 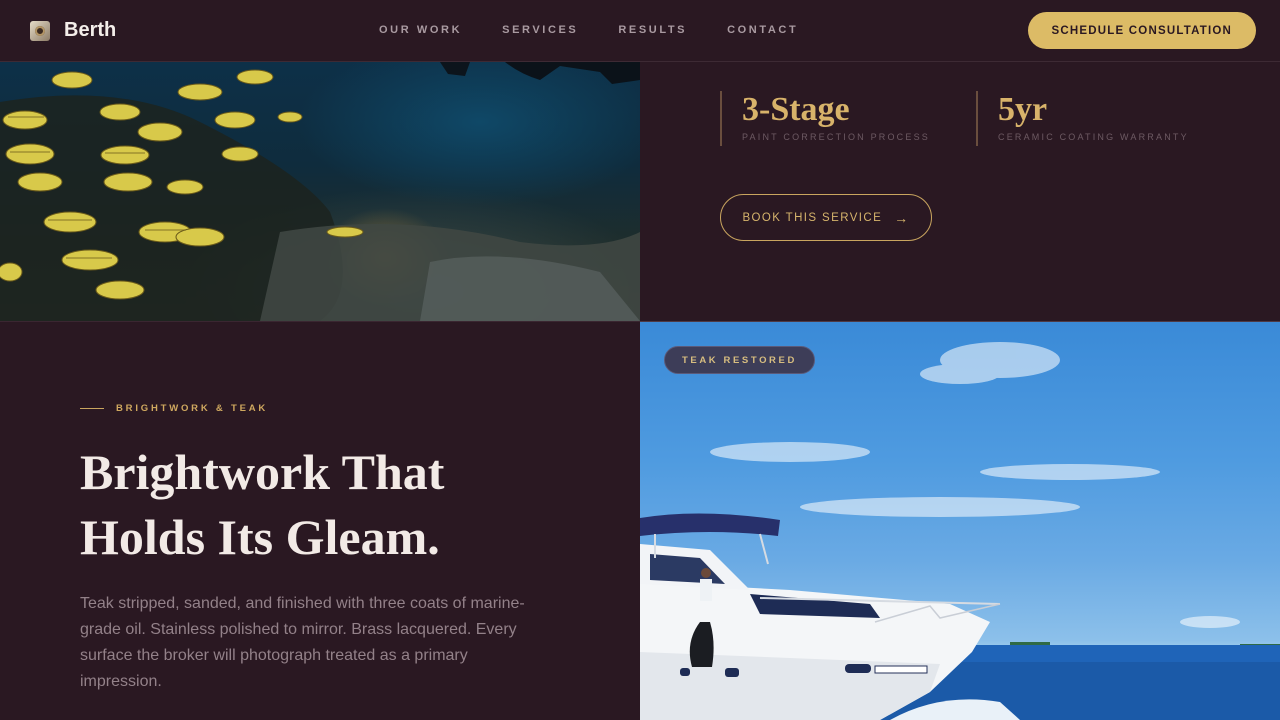 I want to click on section-eyebrow: BRIGHTWORK & TEAK, so click(x=174, y=408).